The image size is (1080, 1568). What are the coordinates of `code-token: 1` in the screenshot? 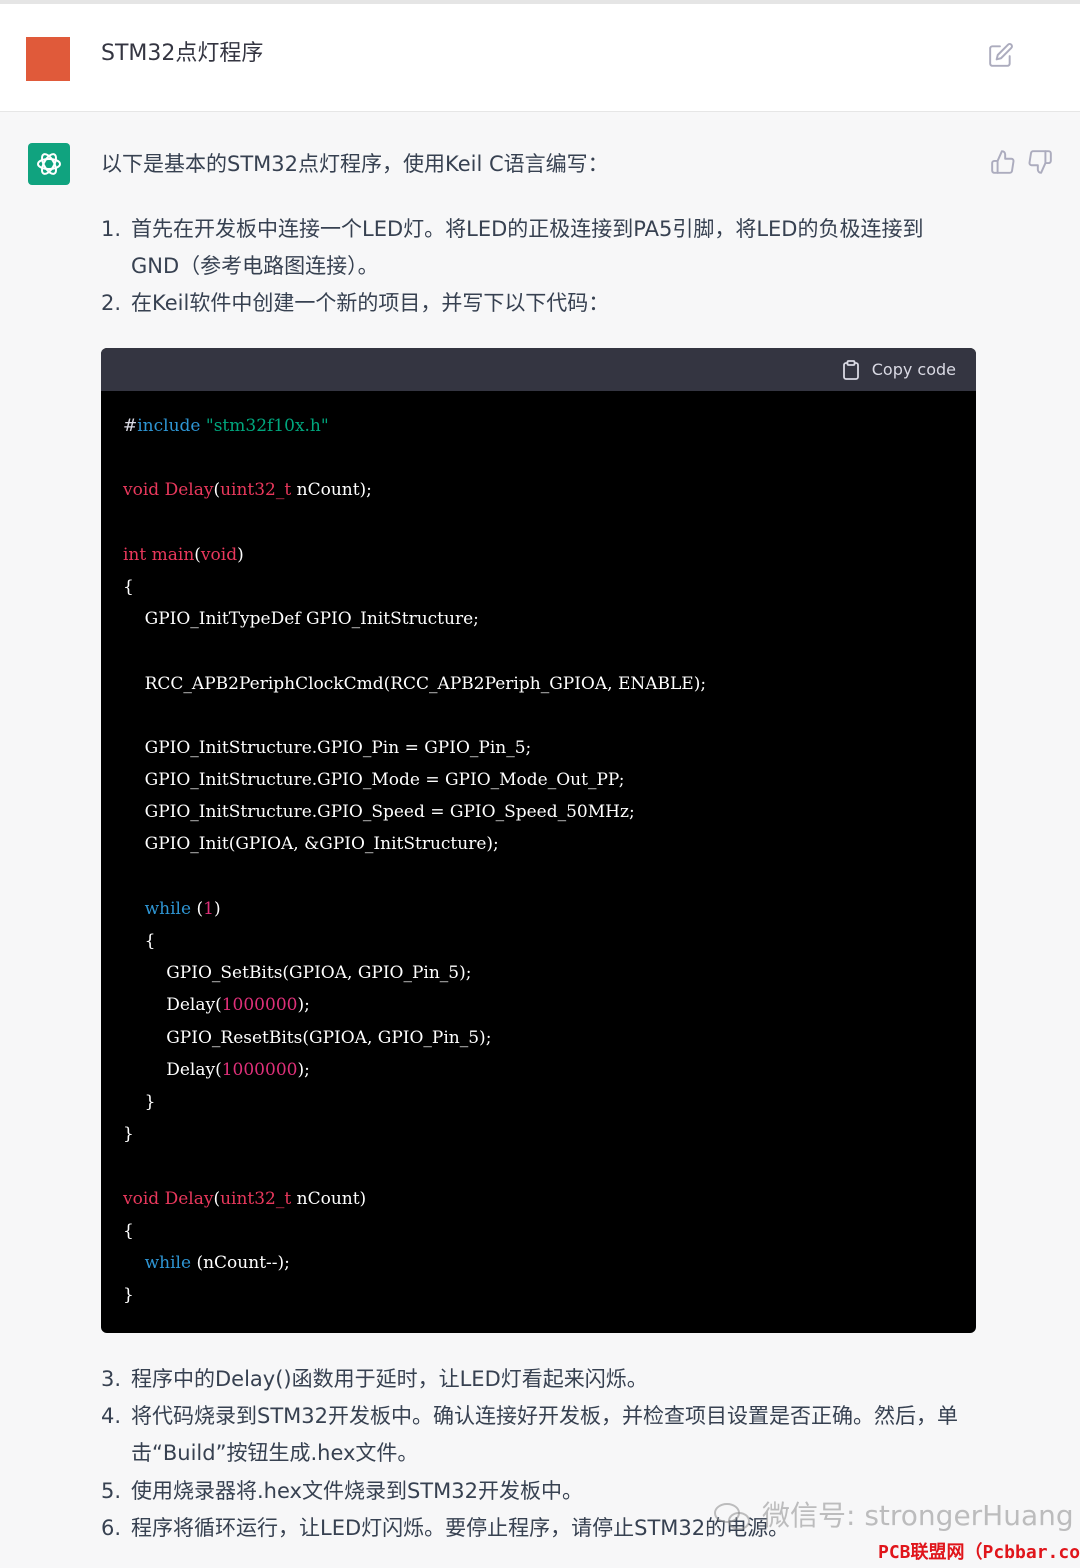 It's located at (208, 908).